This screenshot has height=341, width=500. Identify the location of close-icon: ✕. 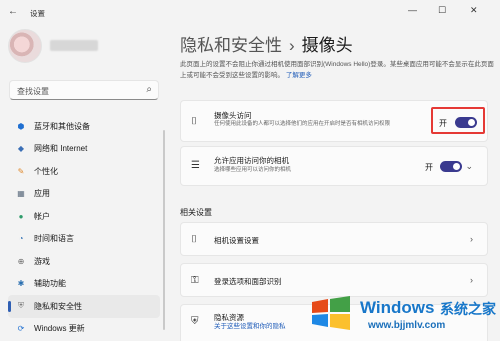
(474, 10).